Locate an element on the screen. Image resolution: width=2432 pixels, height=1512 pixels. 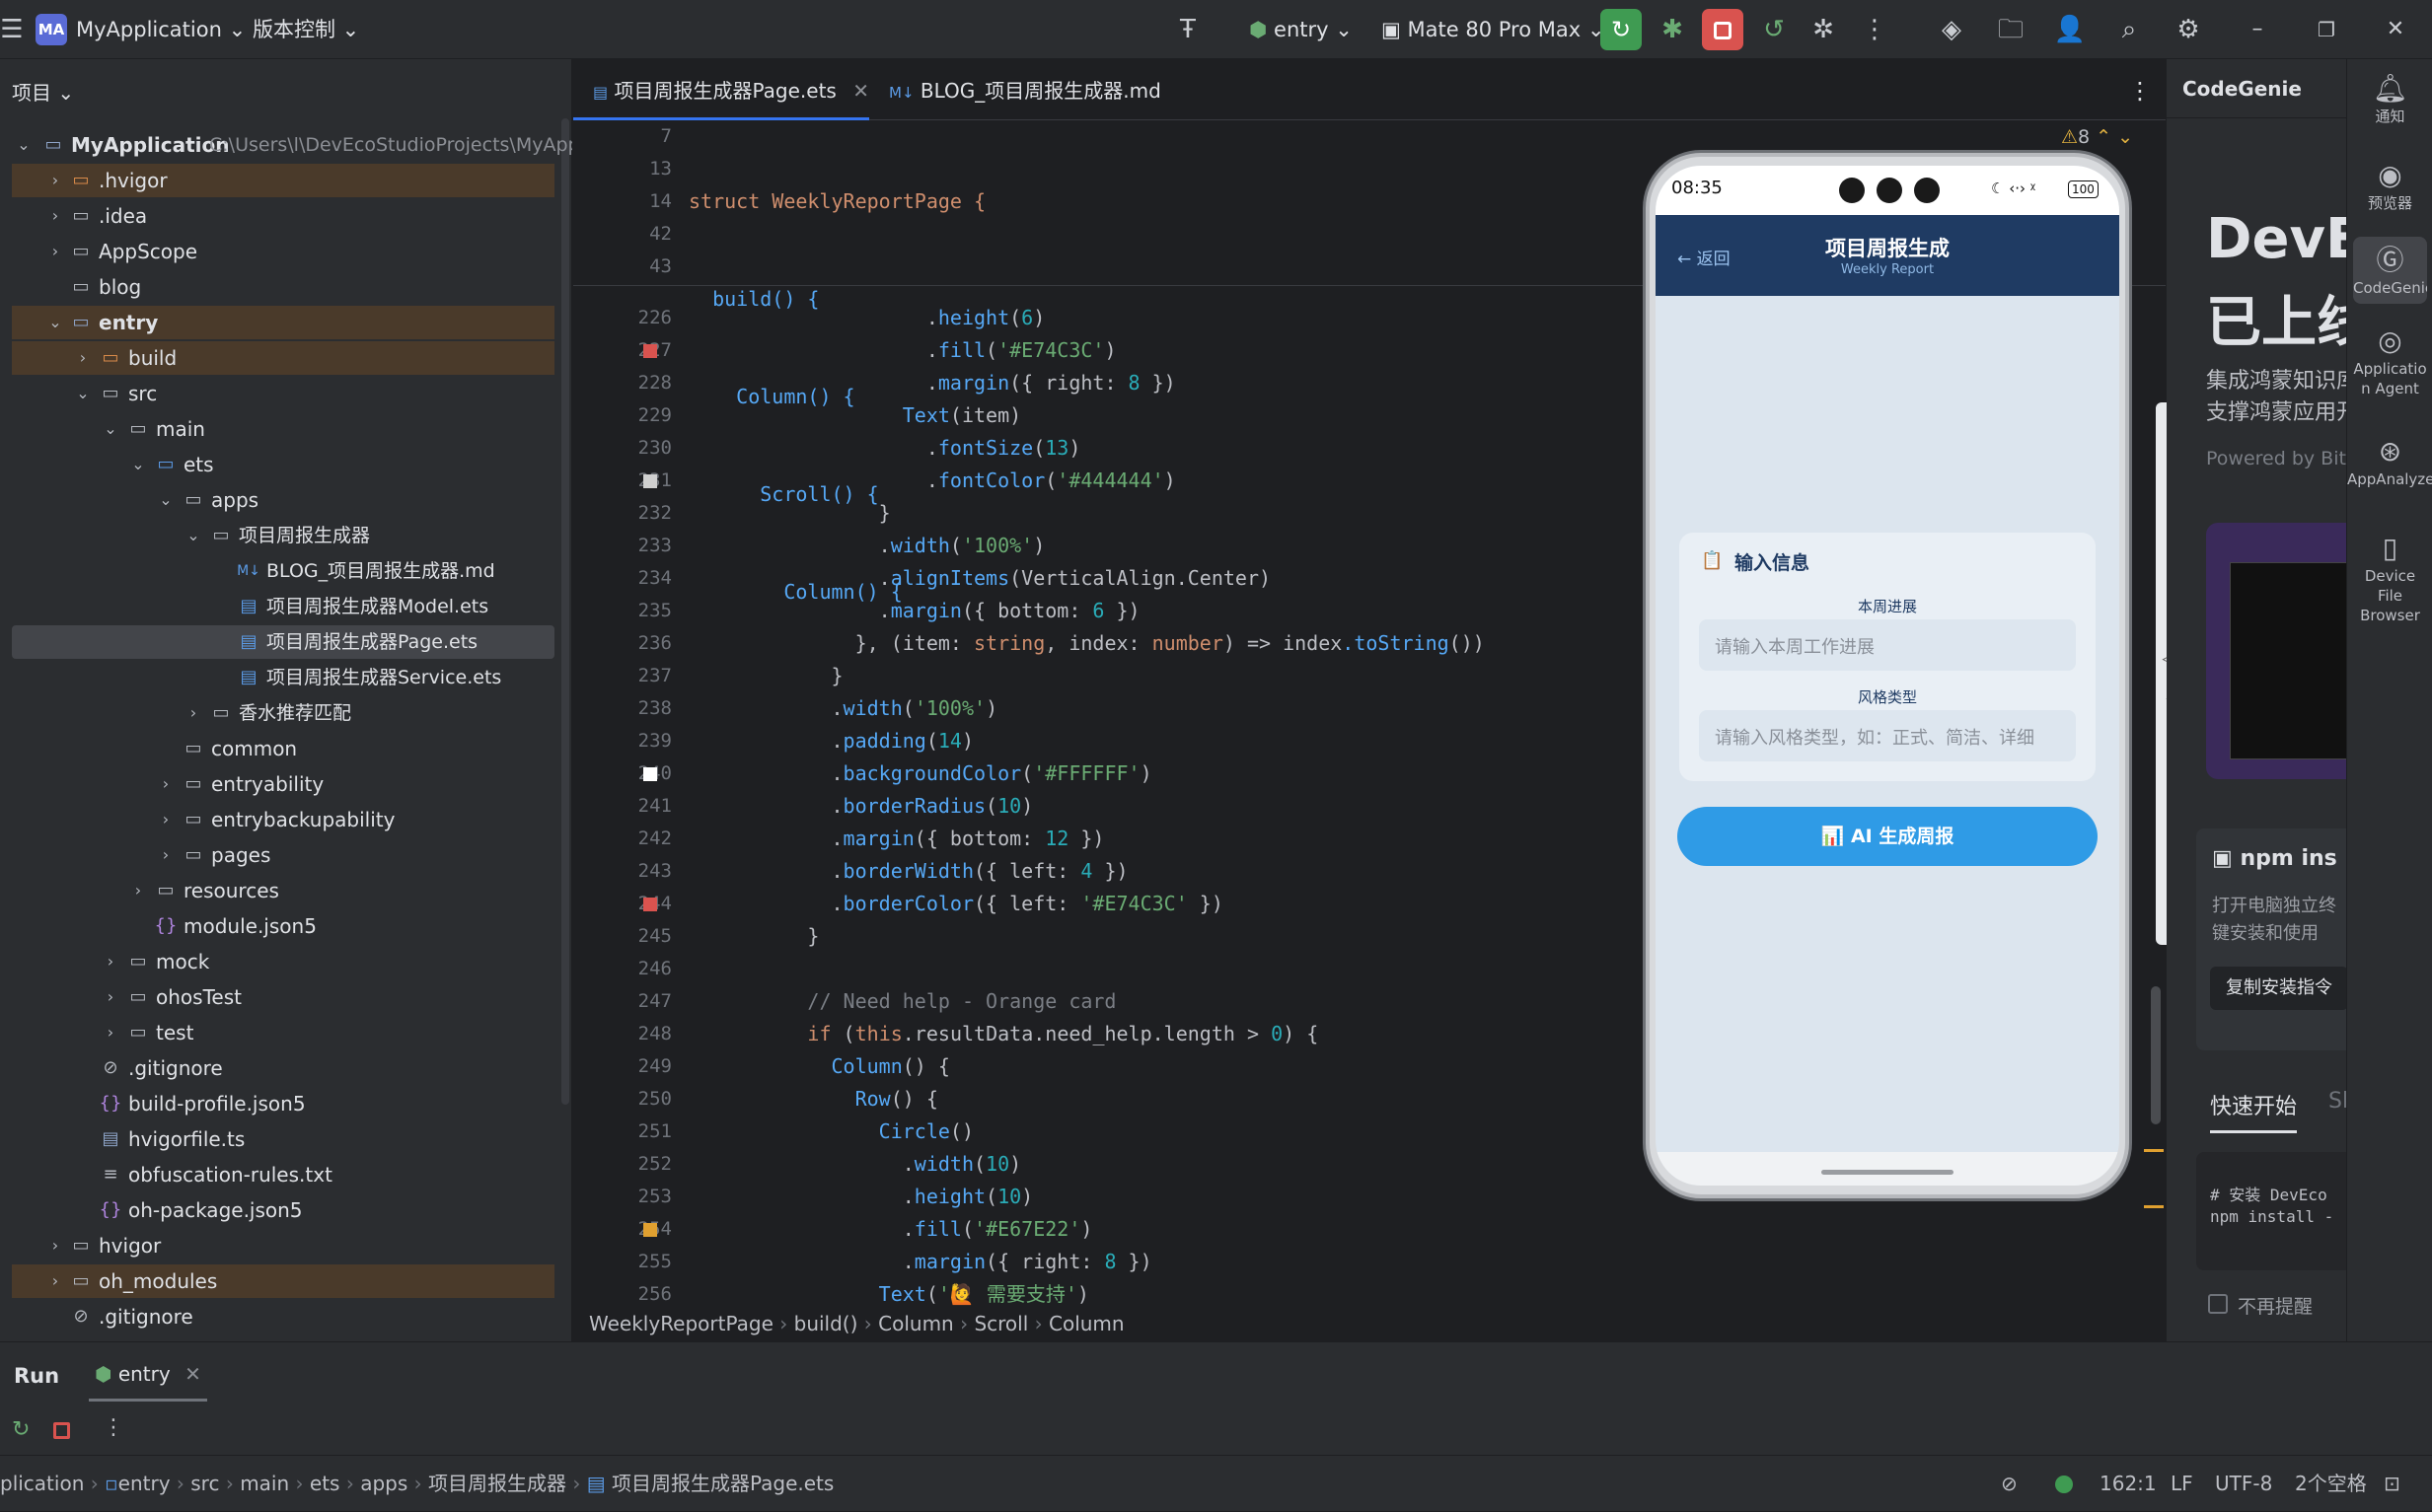
codelinter-icon: Ŧ is located at coordinates (1188, 29).